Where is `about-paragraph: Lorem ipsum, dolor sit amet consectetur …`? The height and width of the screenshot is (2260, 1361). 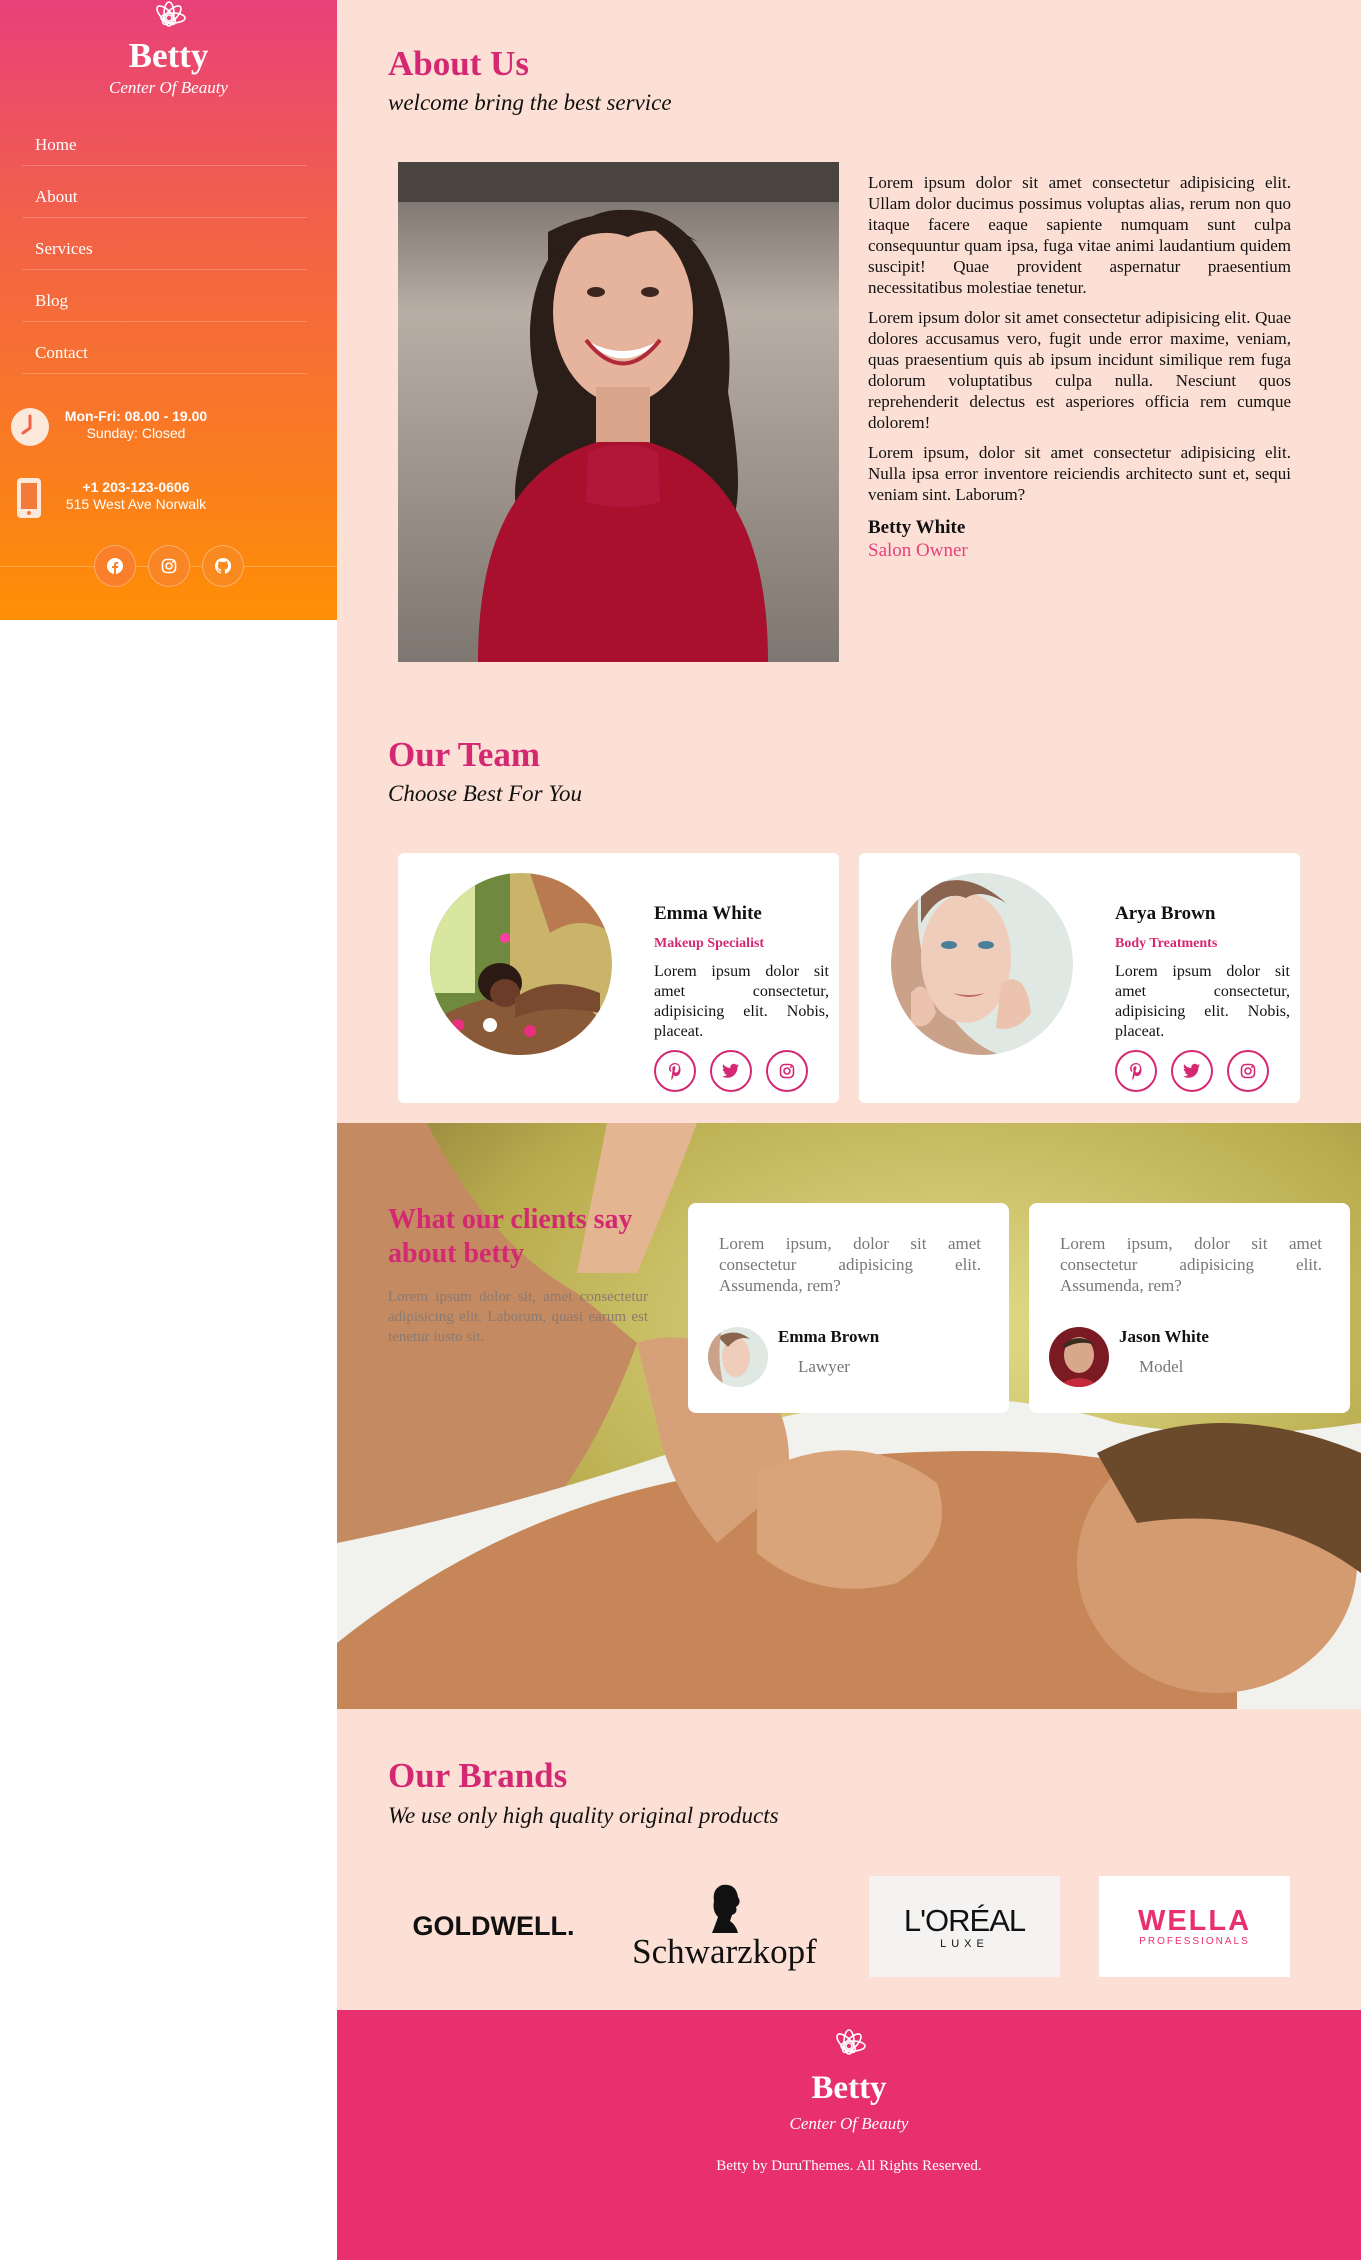
about-paragraph: Lorem ipsum, dolor sit amet consectetur … is located at coordinates (1079, 473).